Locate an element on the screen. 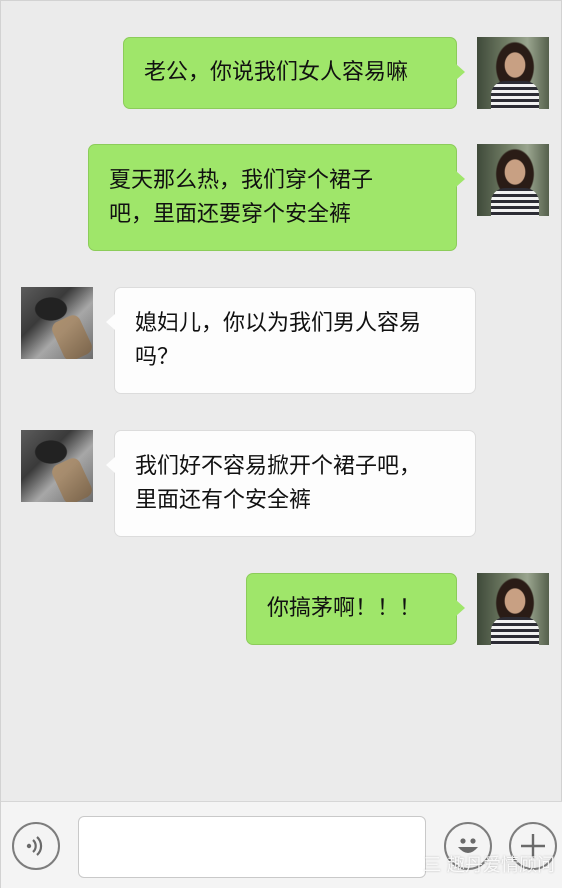 This screenshot has height=888, width=562. message-bubble-received: 我们好不容易掀开个裙子吧， 里面还有个安全裤 is located at coordinates (291, 483).